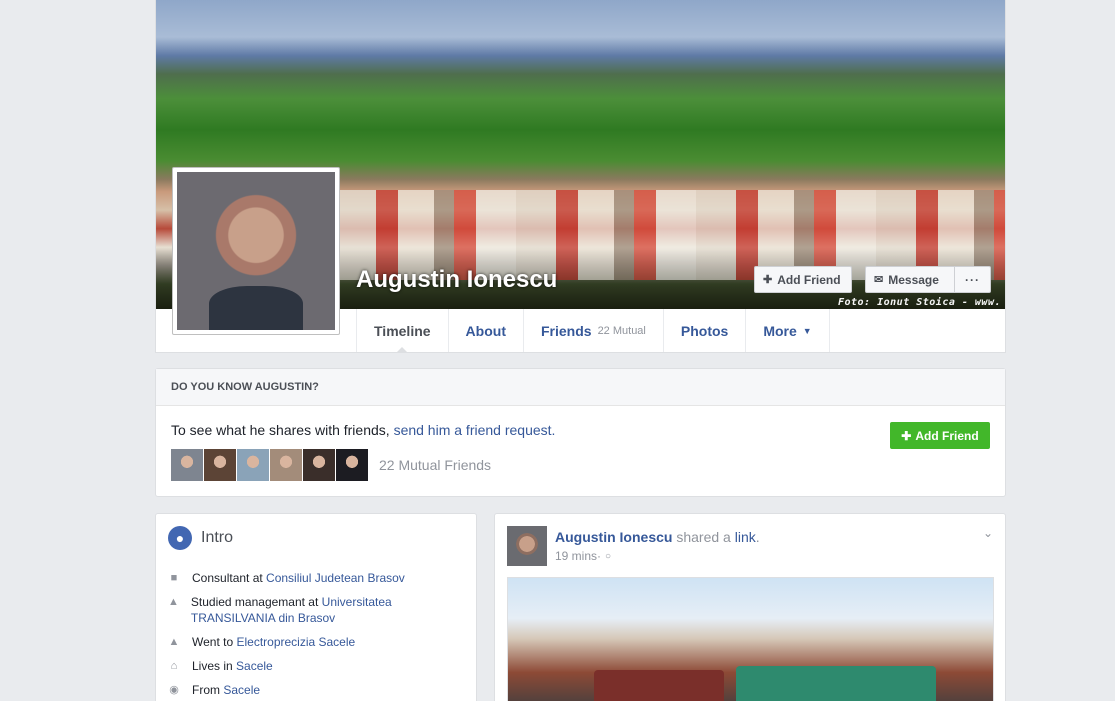  Describe the element at coordinates (214, 642) in the screenshot. I see `intro-item-prefix: Went to` at that location.